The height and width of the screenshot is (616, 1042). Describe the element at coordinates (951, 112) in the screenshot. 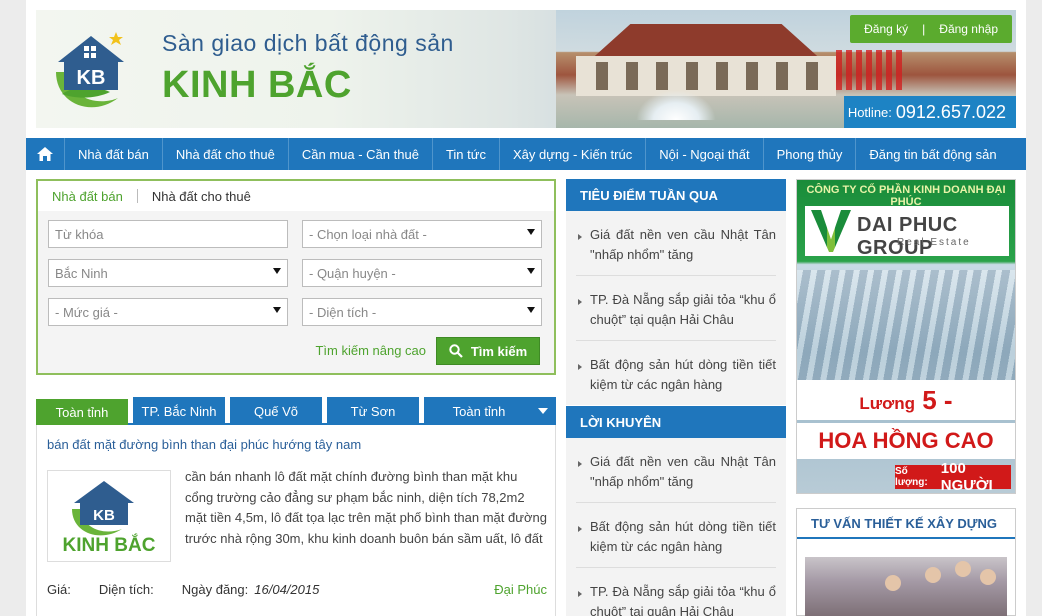

I see `hotline-number: 0912.657.022` at that location.